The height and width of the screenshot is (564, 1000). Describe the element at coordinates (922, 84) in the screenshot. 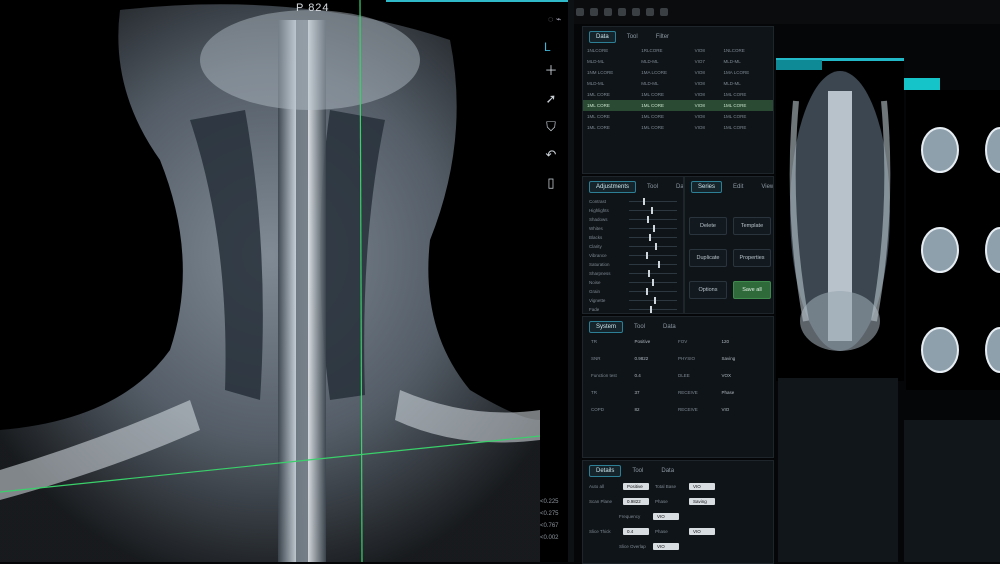

I see `axial-tab` at that location.